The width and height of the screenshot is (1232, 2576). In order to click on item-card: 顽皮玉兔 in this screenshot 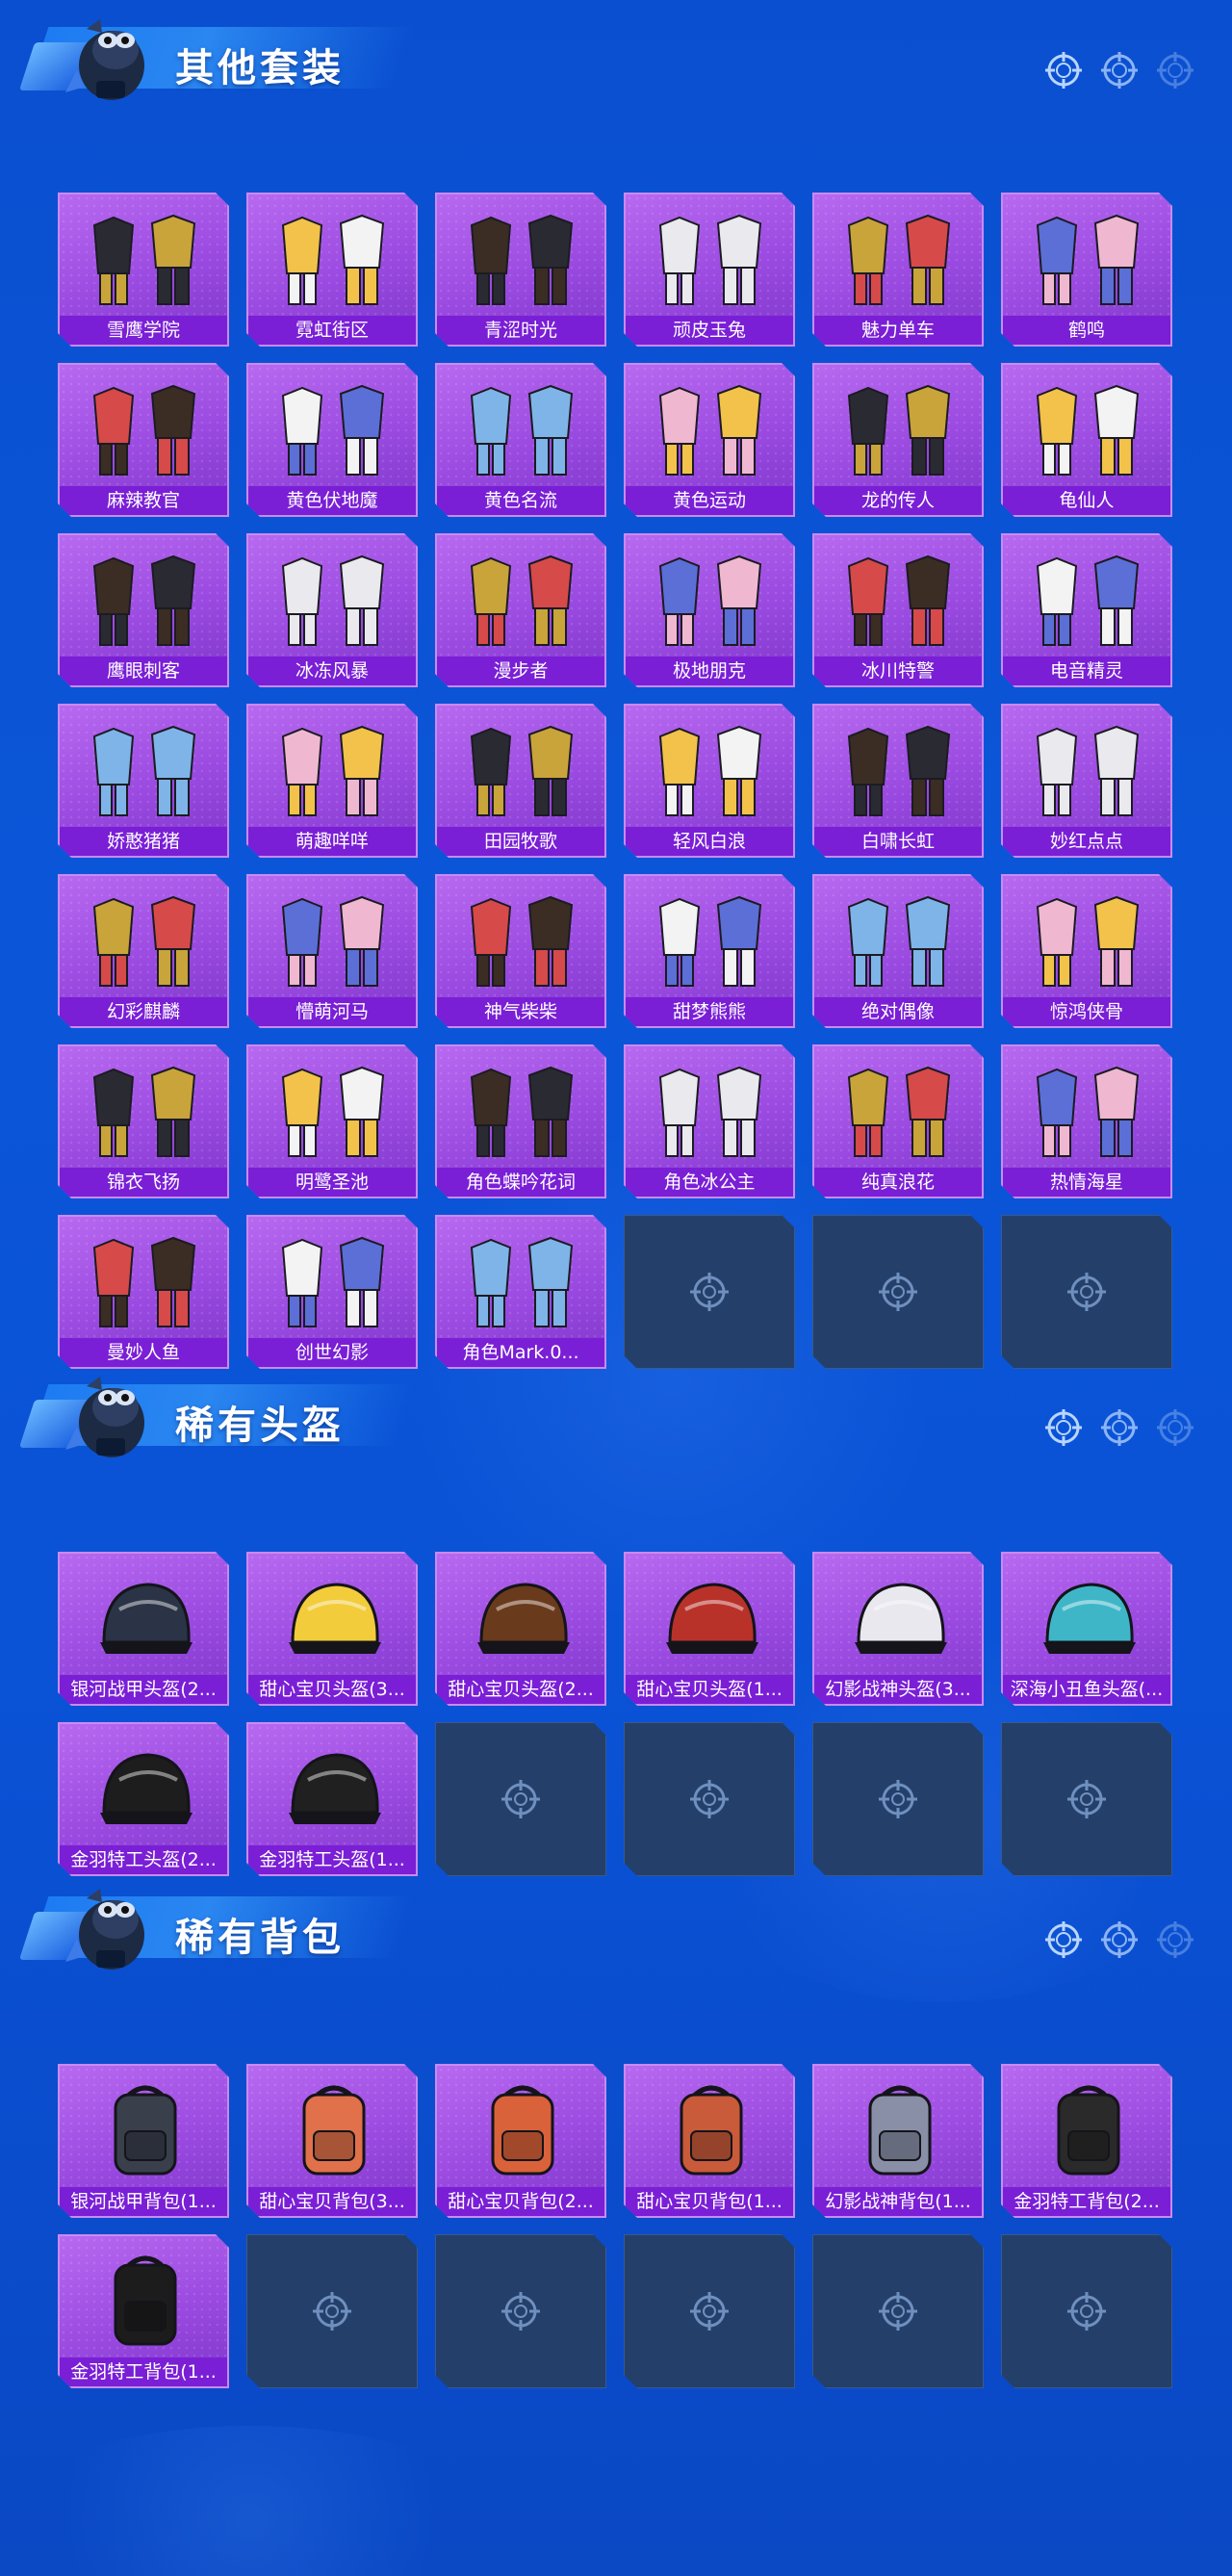, I will do `click(709, 270)`.